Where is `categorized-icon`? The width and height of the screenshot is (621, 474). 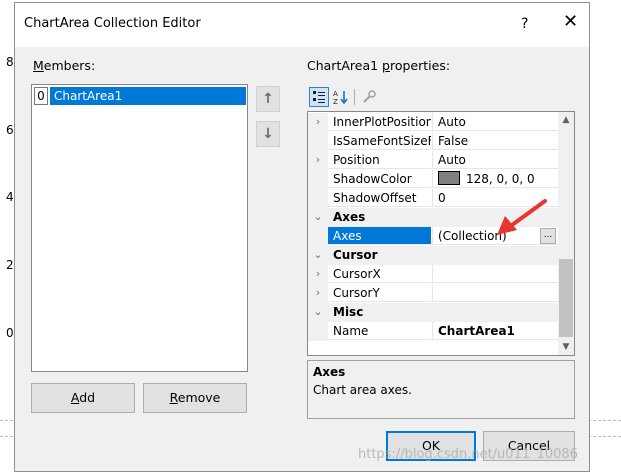
categorized-icon is located at coordinates (319, 97).